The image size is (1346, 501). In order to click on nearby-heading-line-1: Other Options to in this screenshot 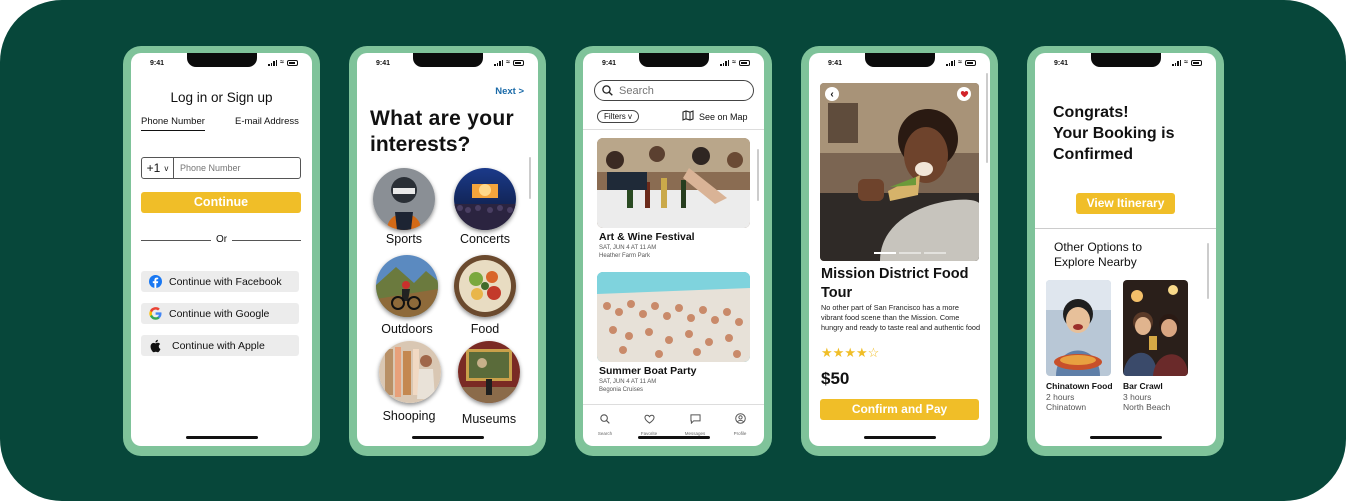, I will do `click(1098, 247)`.